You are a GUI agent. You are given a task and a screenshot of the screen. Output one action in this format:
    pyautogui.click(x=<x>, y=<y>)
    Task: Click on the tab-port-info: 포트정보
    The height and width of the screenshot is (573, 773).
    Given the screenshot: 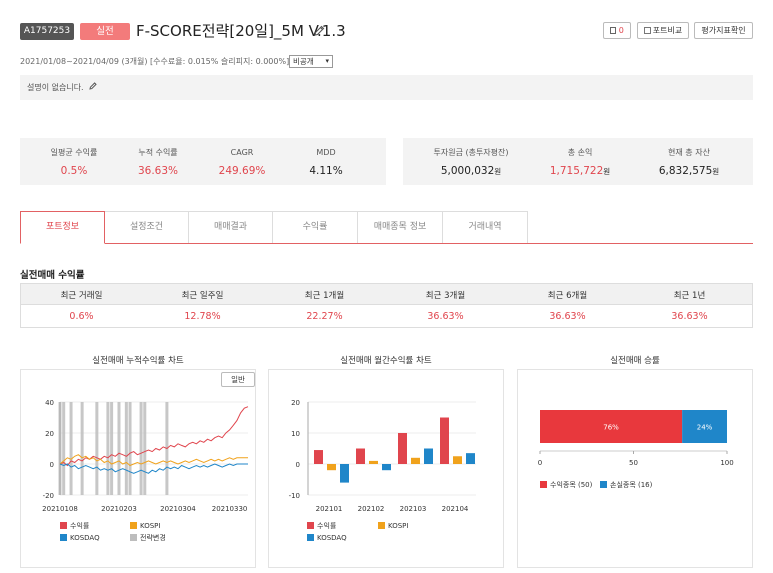 What is the action you would take?
    pyautogui.click(x=62, y=227)
    